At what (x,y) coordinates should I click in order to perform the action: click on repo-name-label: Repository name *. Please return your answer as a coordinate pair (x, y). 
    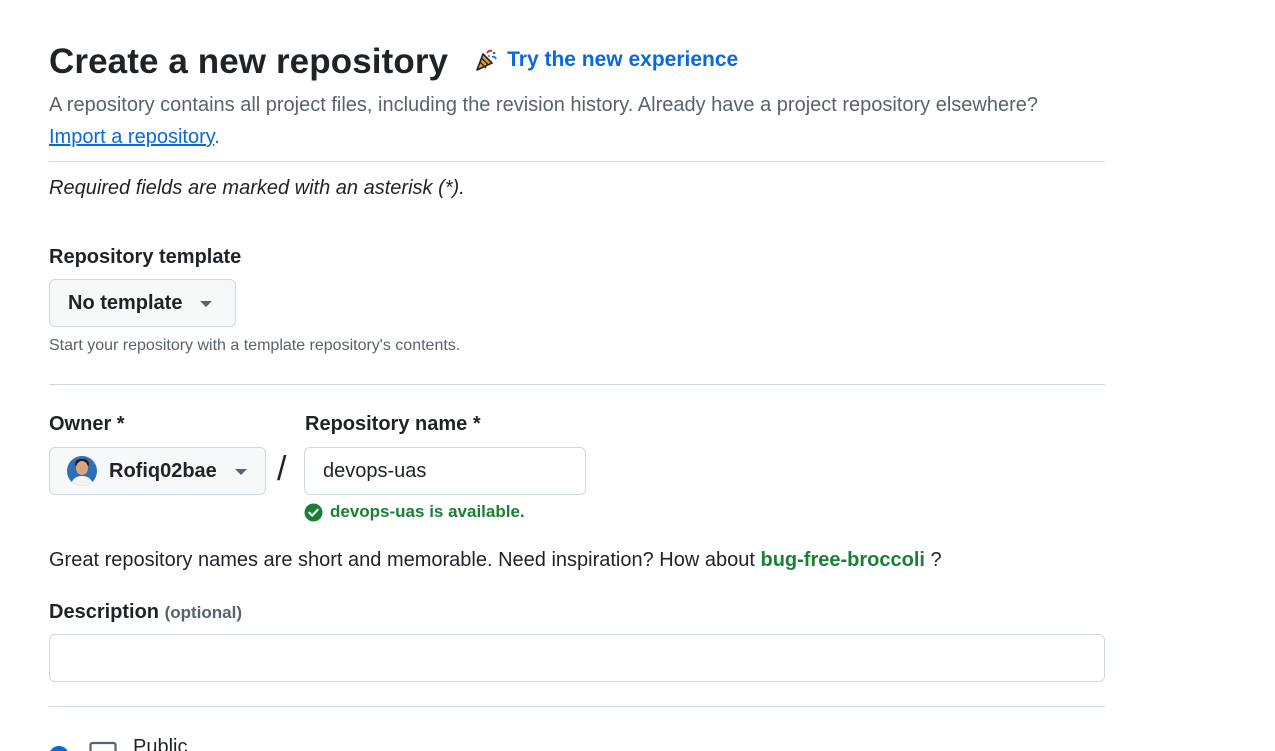
    Looking at the image, I should click on (393, 424).